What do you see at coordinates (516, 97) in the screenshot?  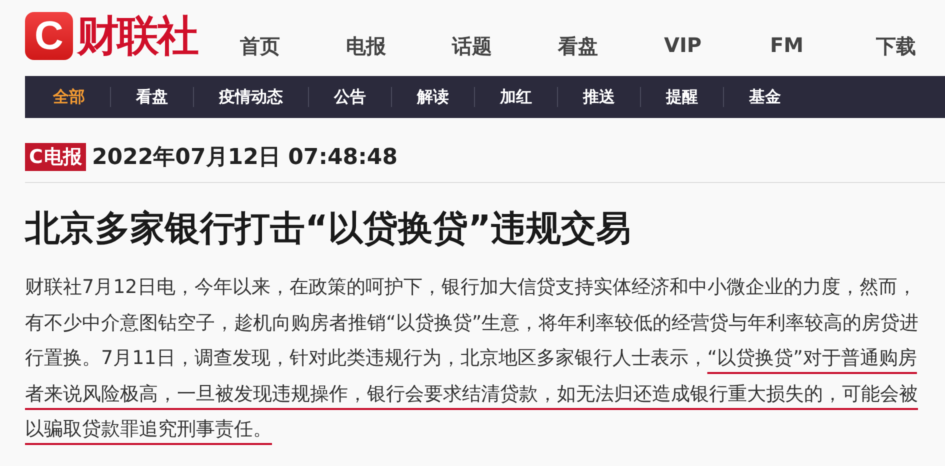 I see `category-tab: 加红` at bounding box center [516, 97].